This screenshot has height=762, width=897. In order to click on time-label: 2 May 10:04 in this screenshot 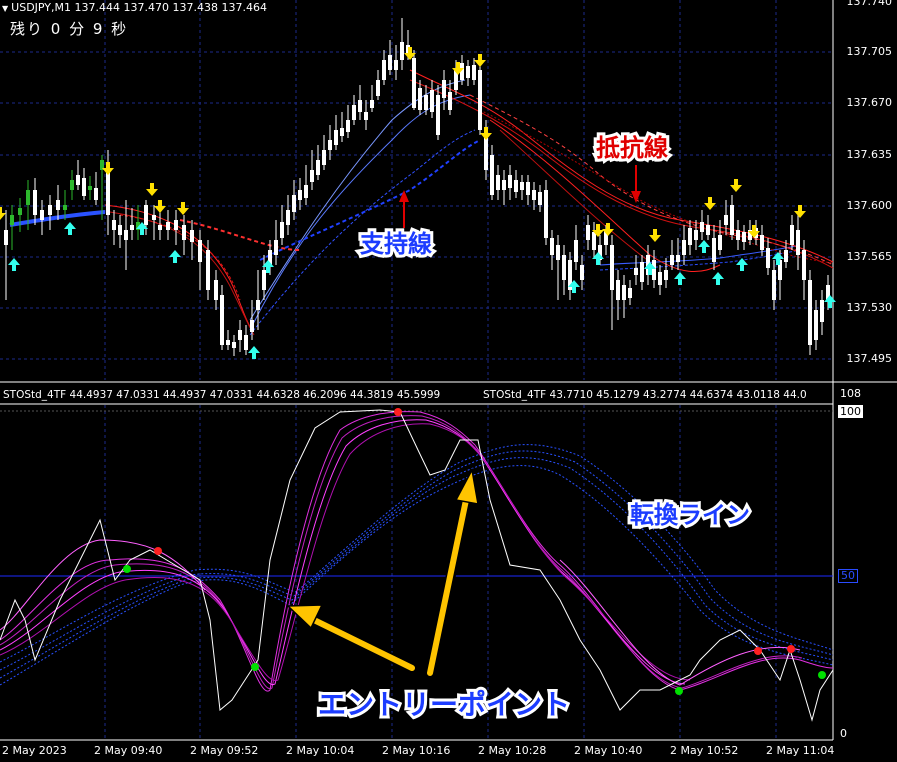, I will do `click(320, 750)`.